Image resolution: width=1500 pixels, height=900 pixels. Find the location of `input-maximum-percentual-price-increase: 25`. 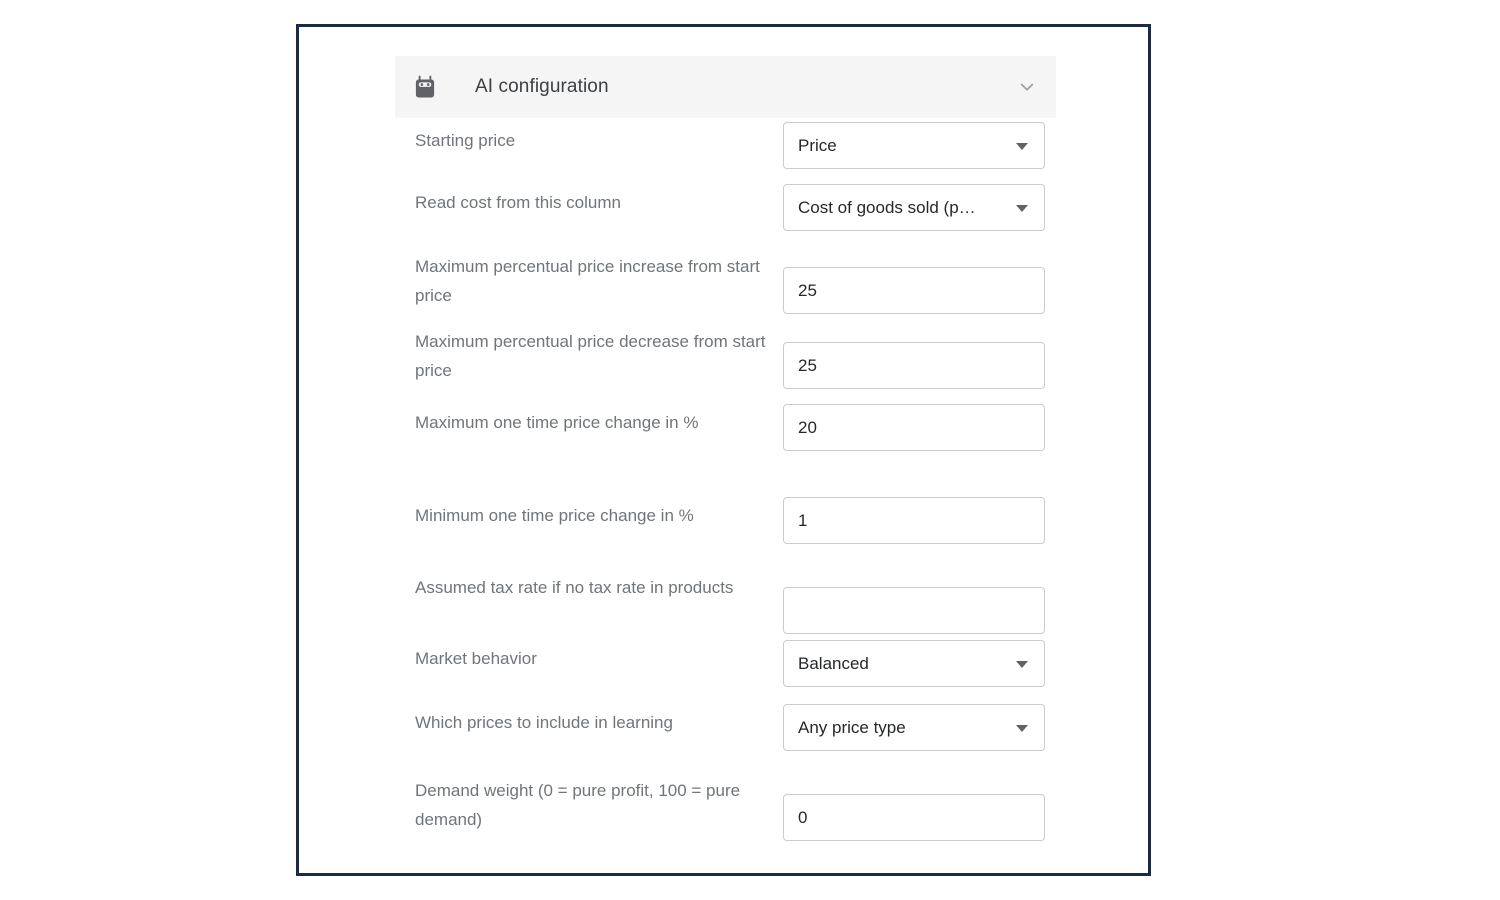

input-maximum-percentual-price-increase: 25 is located at coordinates (914, 290).